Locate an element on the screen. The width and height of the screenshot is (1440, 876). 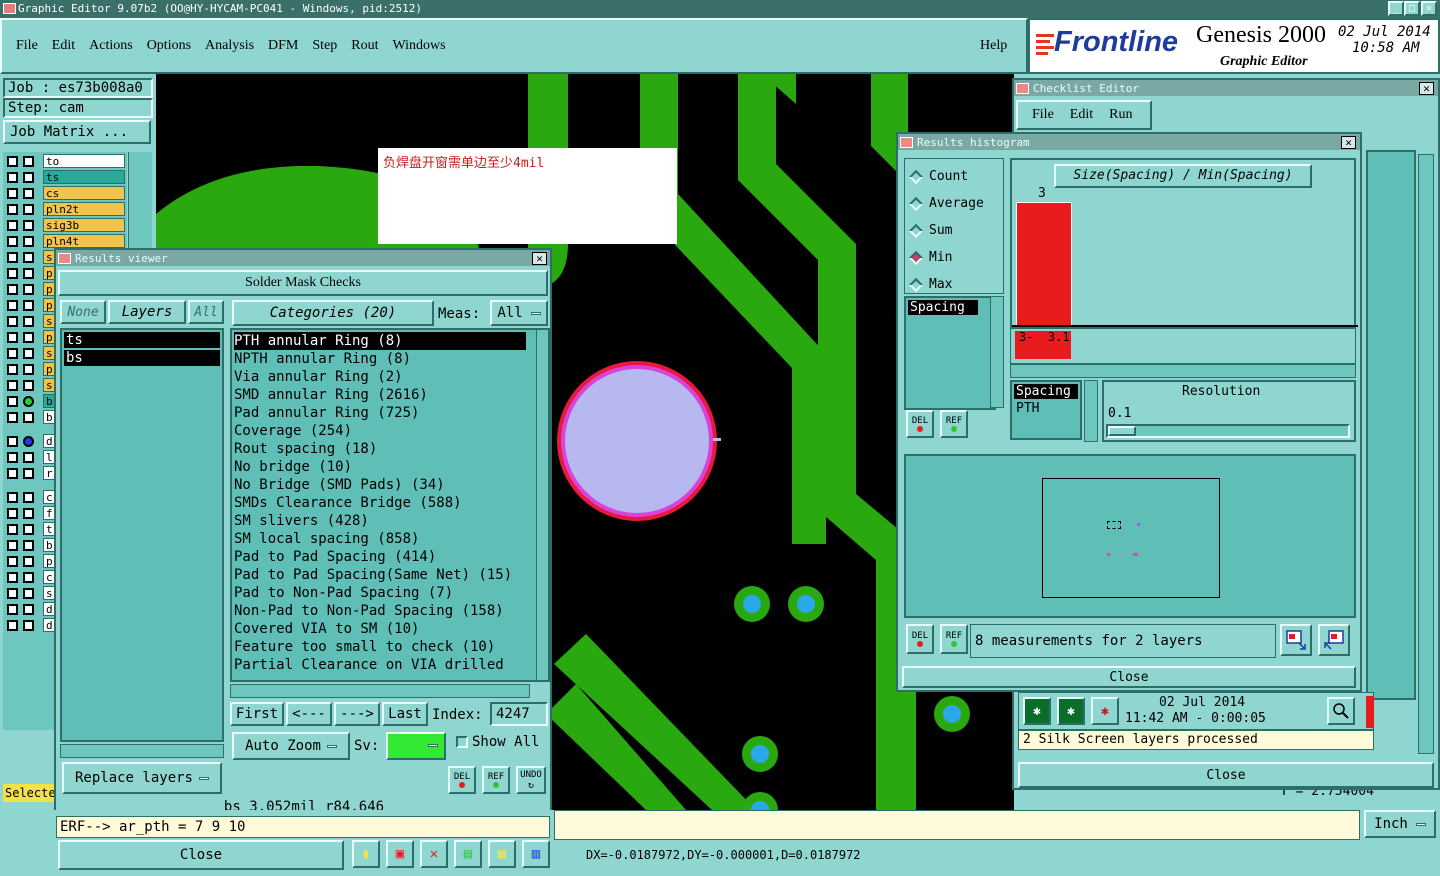
hist-ref-button-1: REF is located at coordinates (954, 424).